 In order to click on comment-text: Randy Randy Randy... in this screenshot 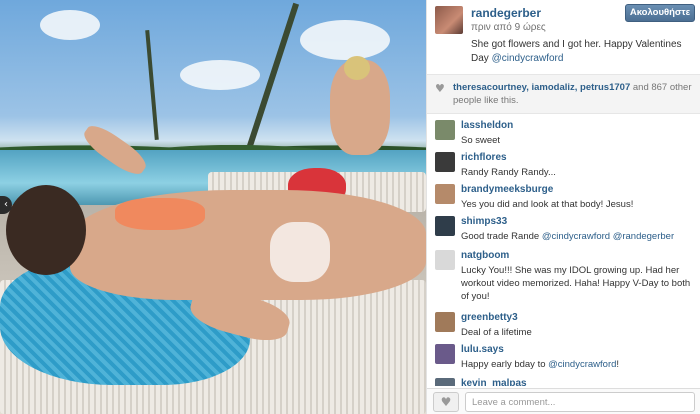, I will do `click(508, 172)`.